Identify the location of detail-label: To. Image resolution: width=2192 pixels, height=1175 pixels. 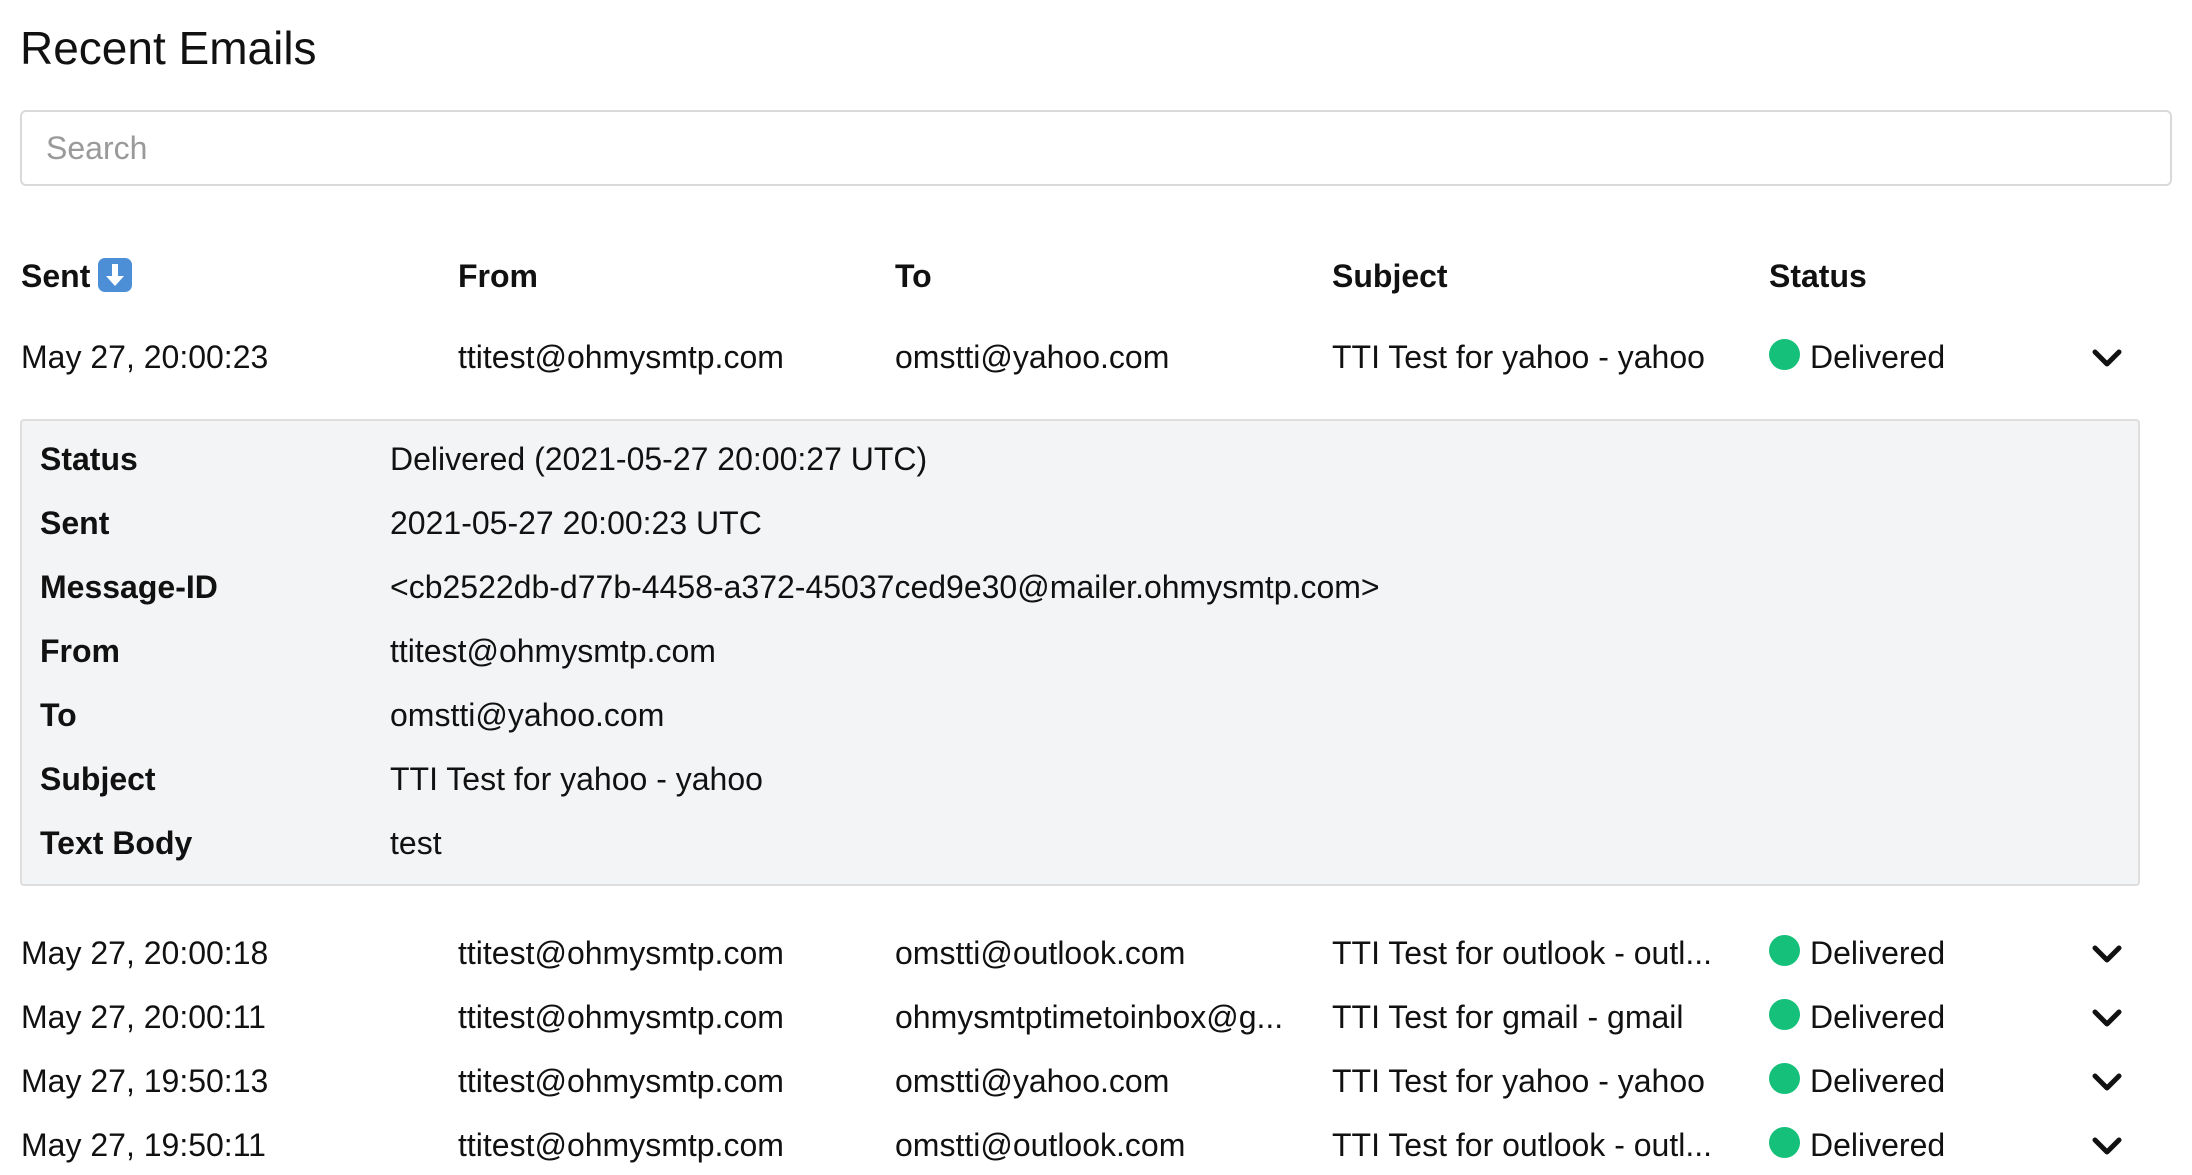
(58, 715).